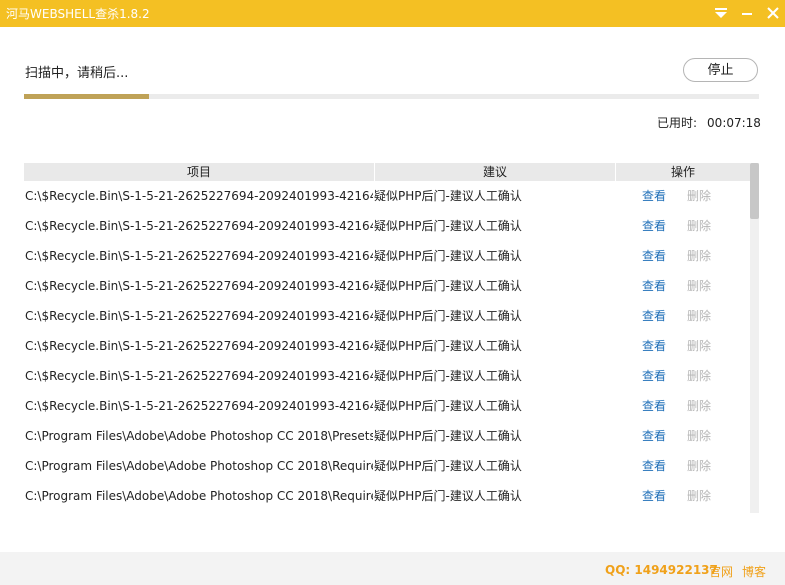 The height and width of the screenshot is (585, 785). I want to click on menu-icon, so click(721, 13).